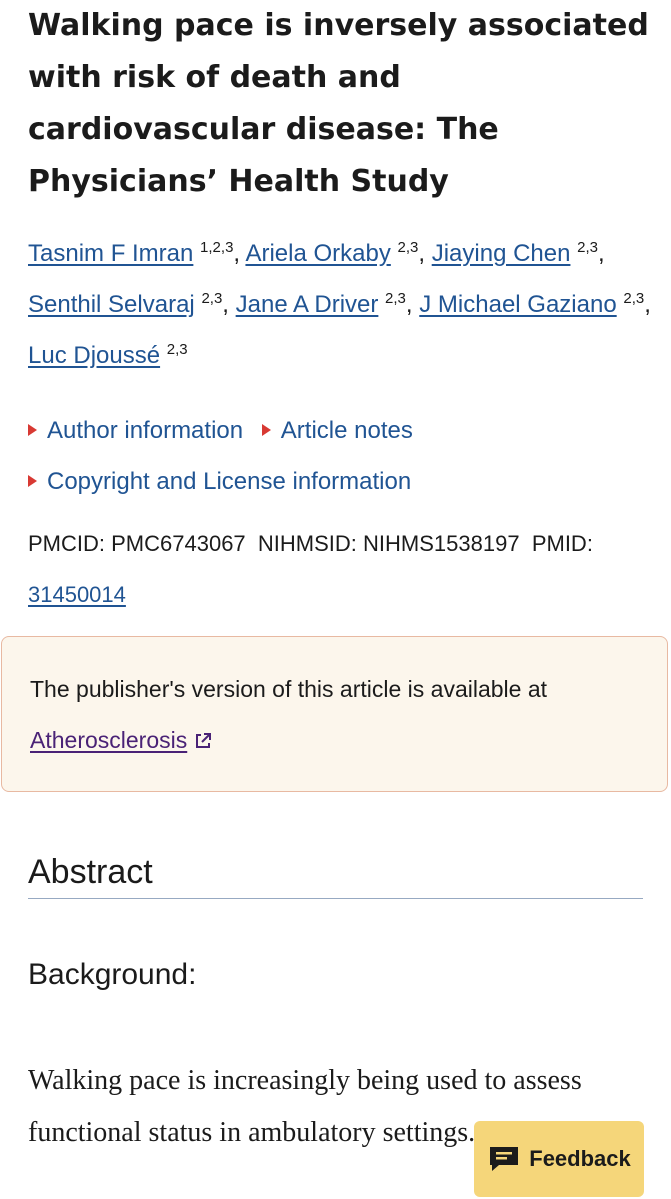 This screenshot has height=1199, width=671. What do you see at coordinates (335, 898) in the screenshot?
I see `abstract-divider` at bounding box center [335, 898].